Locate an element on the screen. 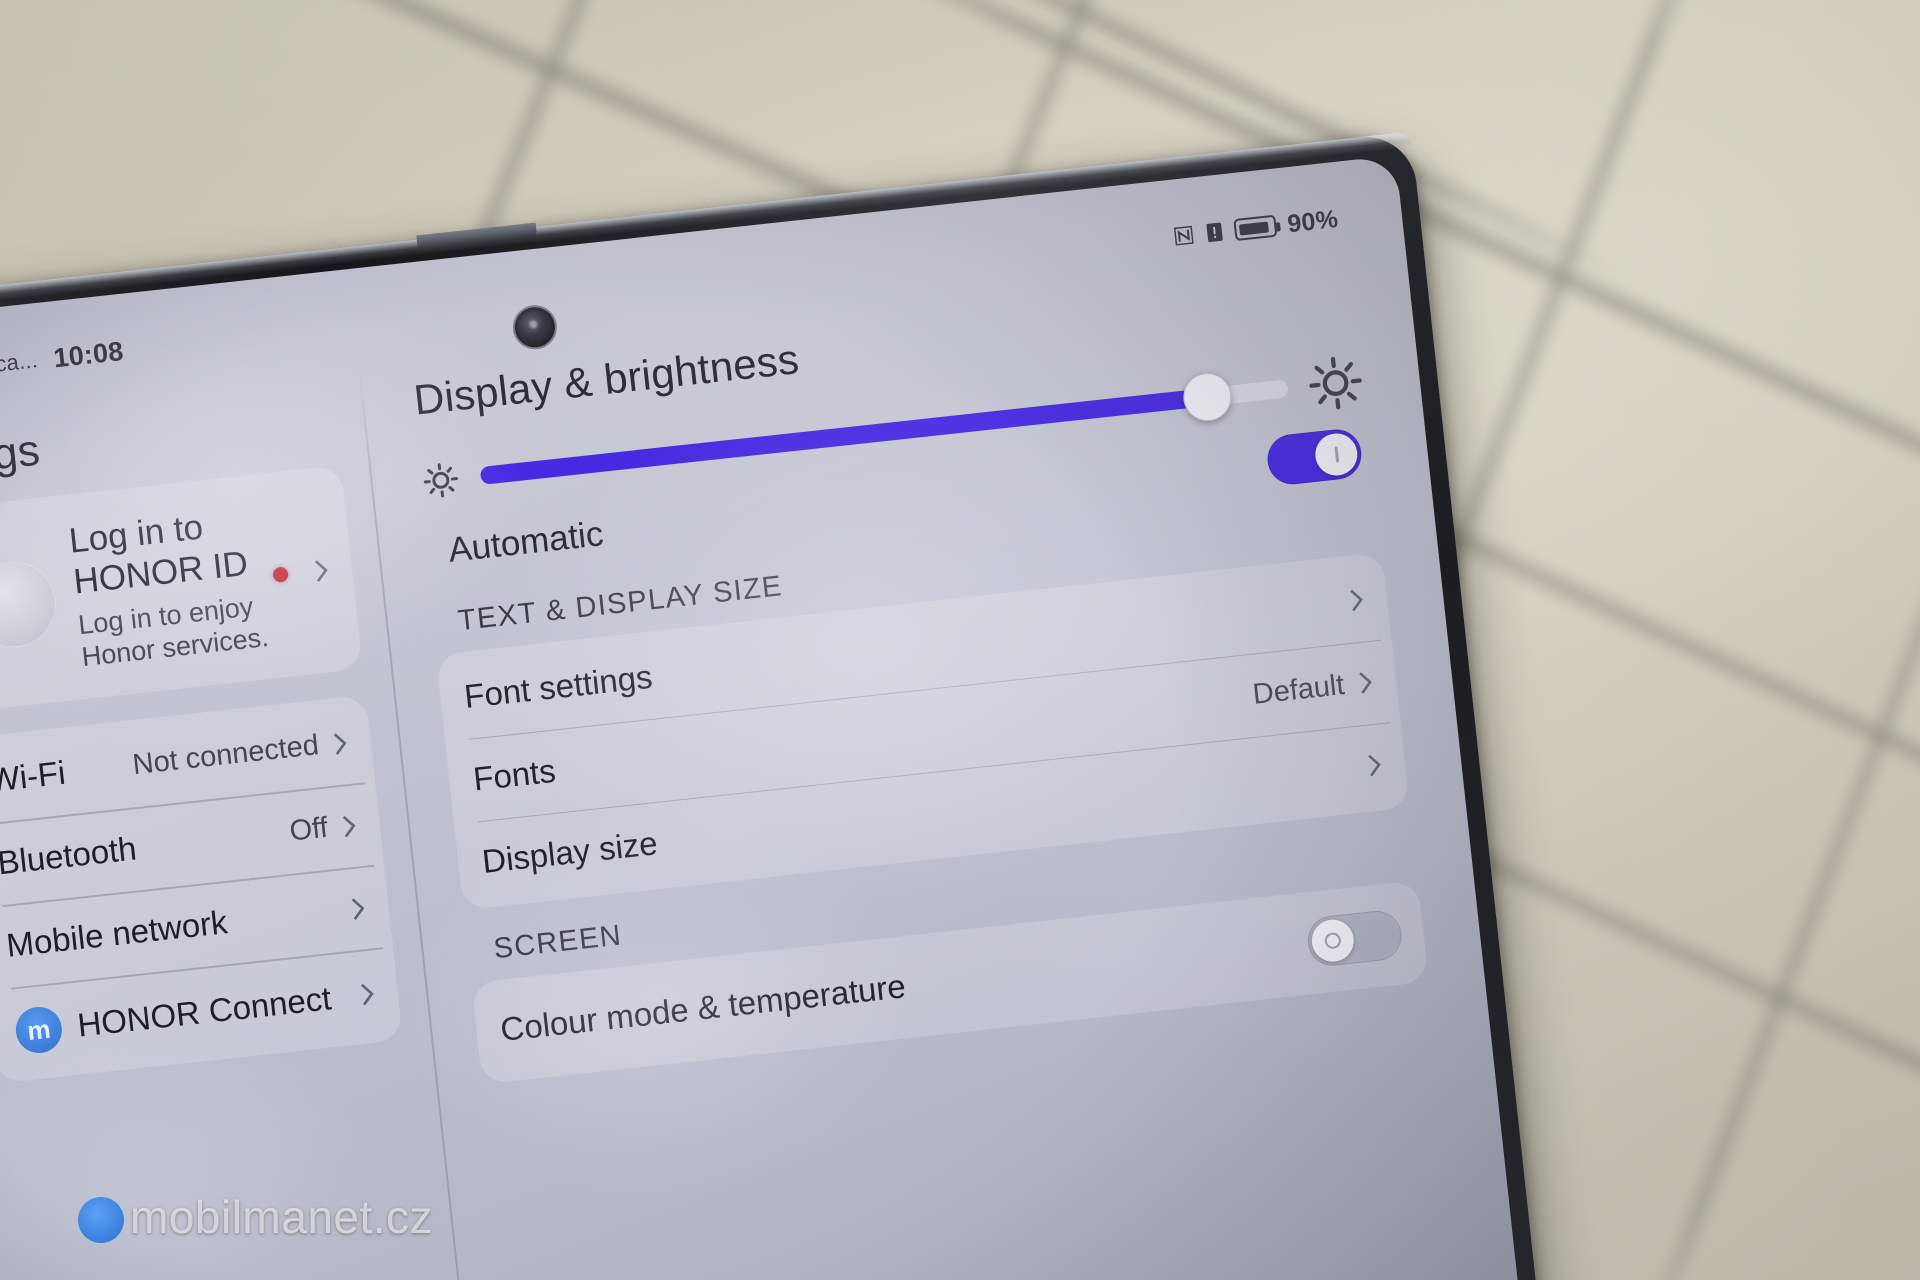 The width and height of the screenshot is (1920, 1280). battery-percent-label: 90% is located at coordinates (1312, 221).